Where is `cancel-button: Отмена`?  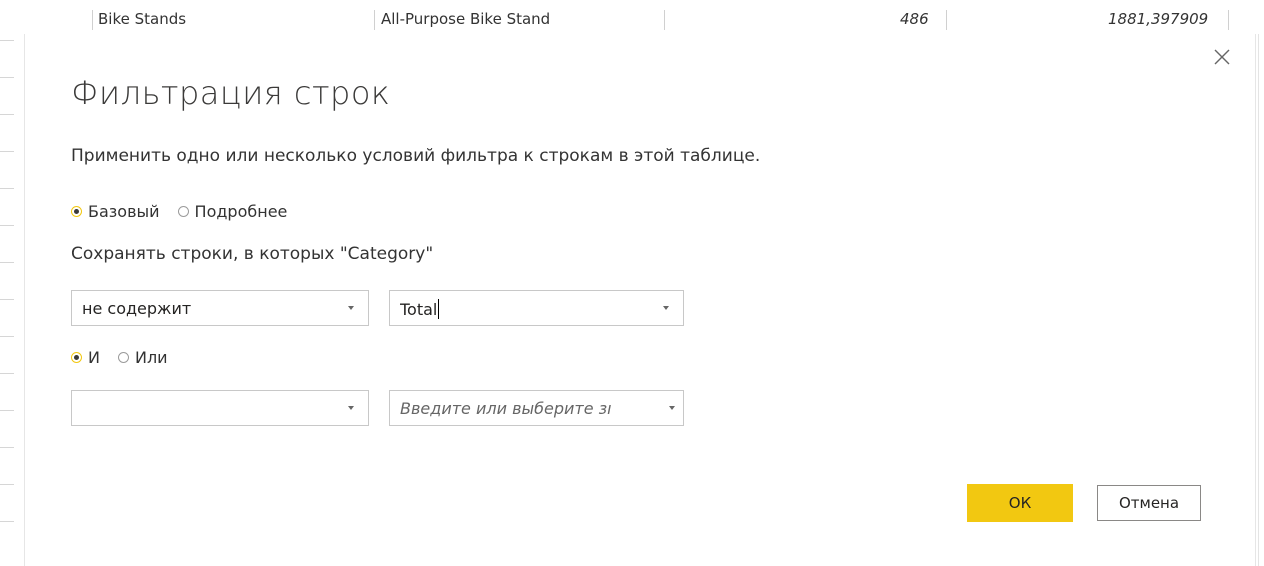
cancel-button: Отмена is located at coordinates (1149, 503).